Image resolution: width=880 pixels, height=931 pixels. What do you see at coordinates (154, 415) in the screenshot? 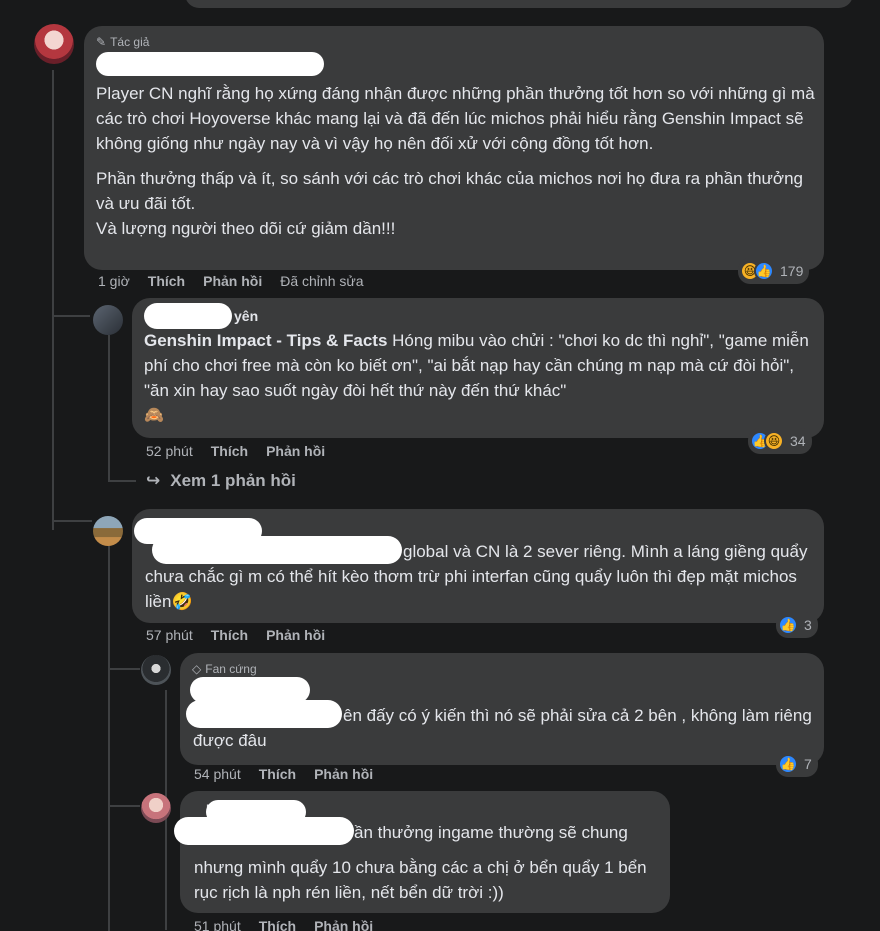
I see `monkey-emoji: 🙈` at bounding box center [154, 415].